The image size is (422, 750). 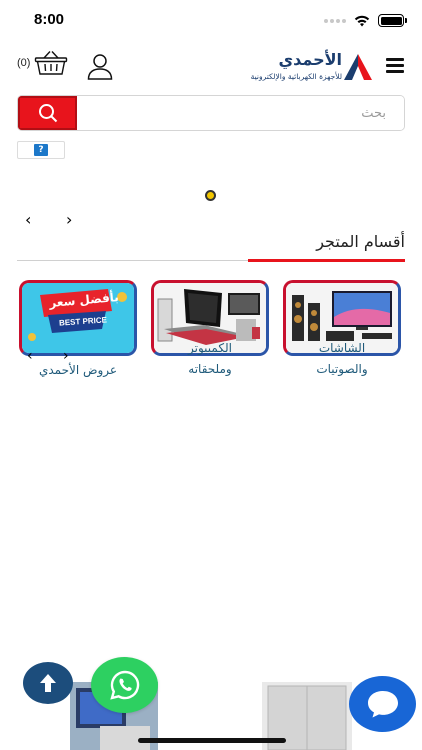 What do you see at coordinates (310, 59) in the screenshot?
I see `logo-title: الأحمدي` at bounding box center [310, 59].